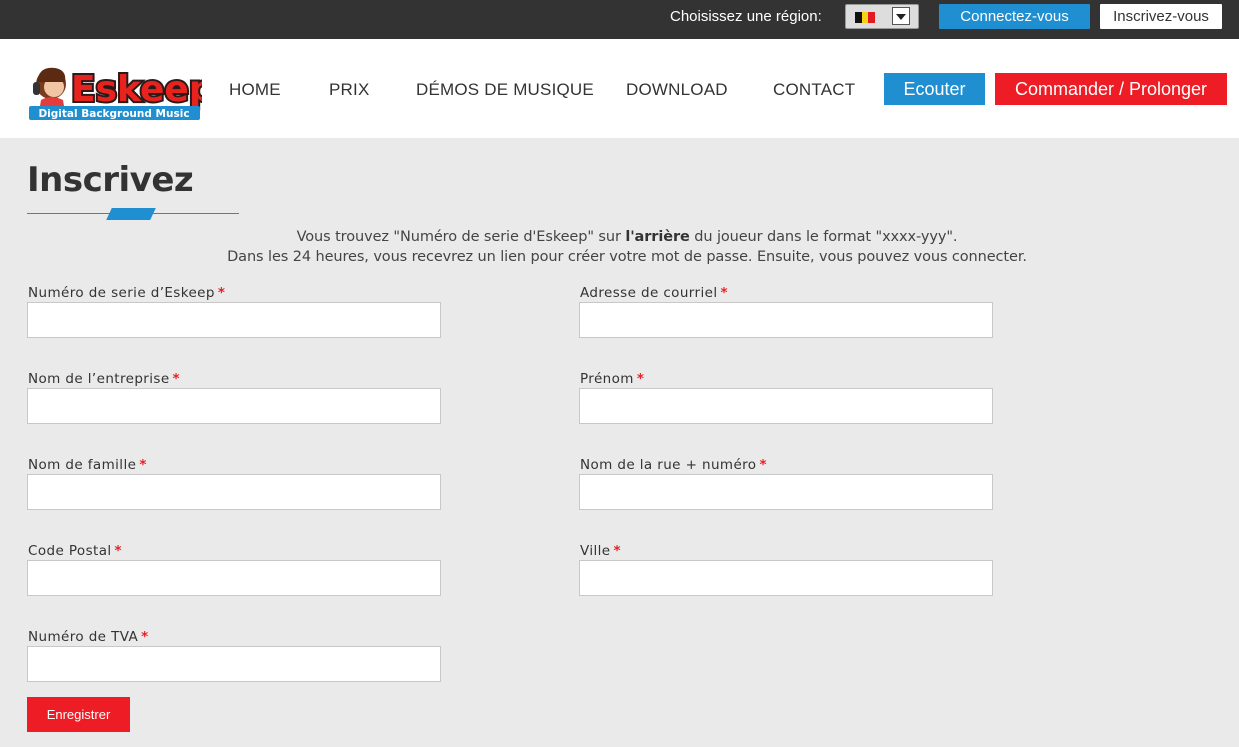 The height and width of the screenshot is (747, 1239). What do you see at coordinates (110, 180) in the screenshot?
I see `page-title: Inscrivez` at bounding box center [110, 180].